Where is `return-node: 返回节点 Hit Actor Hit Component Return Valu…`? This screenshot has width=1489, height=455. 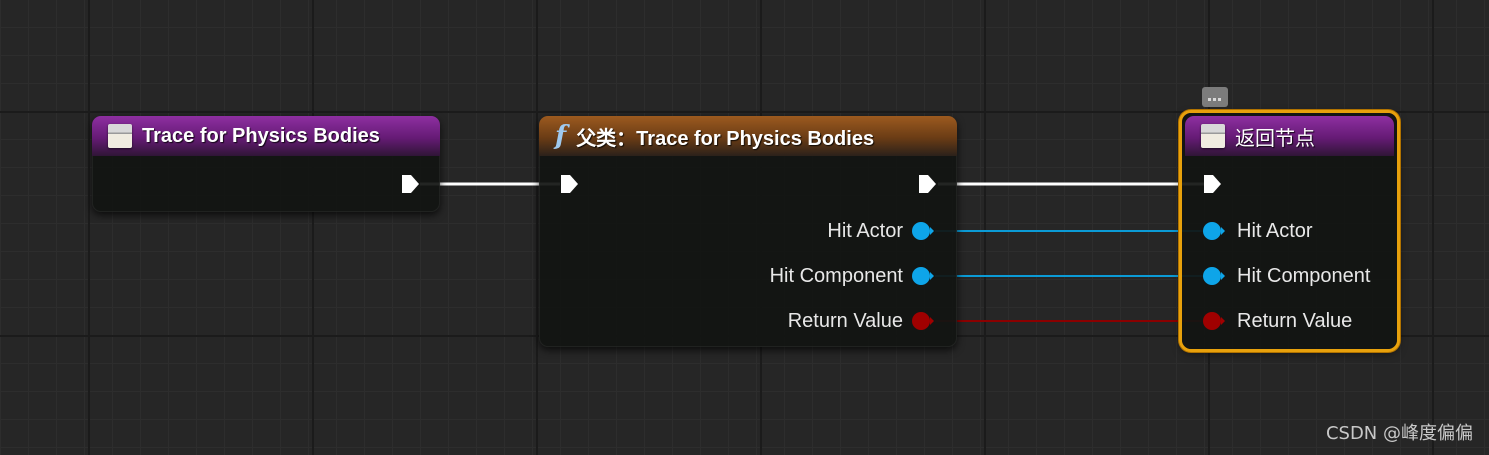 return-node: 返回节点 Hit Actor Hit Component Return Valu… is located at coordinates (1289, 231).